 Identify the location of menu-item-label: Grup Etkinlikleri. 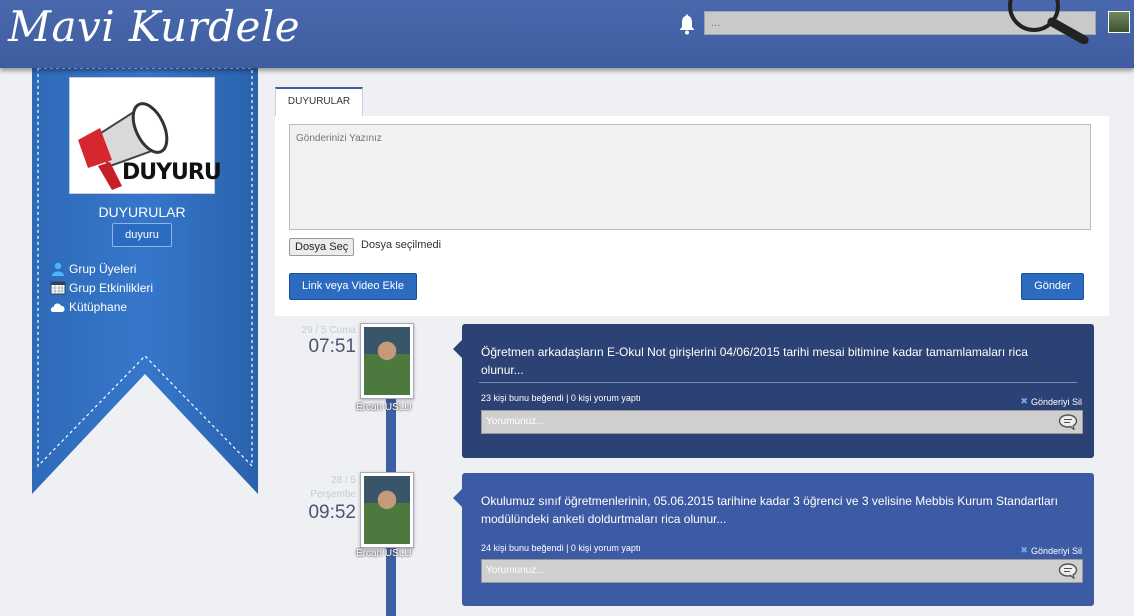
(111, 287).